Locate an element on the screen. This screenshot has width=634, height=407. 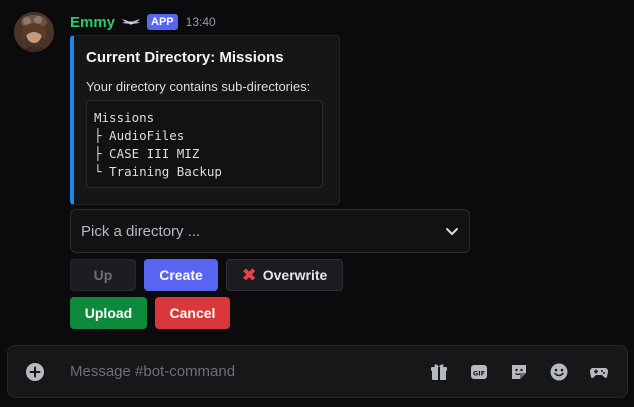
add-icon is located at coordinates (35, 372).